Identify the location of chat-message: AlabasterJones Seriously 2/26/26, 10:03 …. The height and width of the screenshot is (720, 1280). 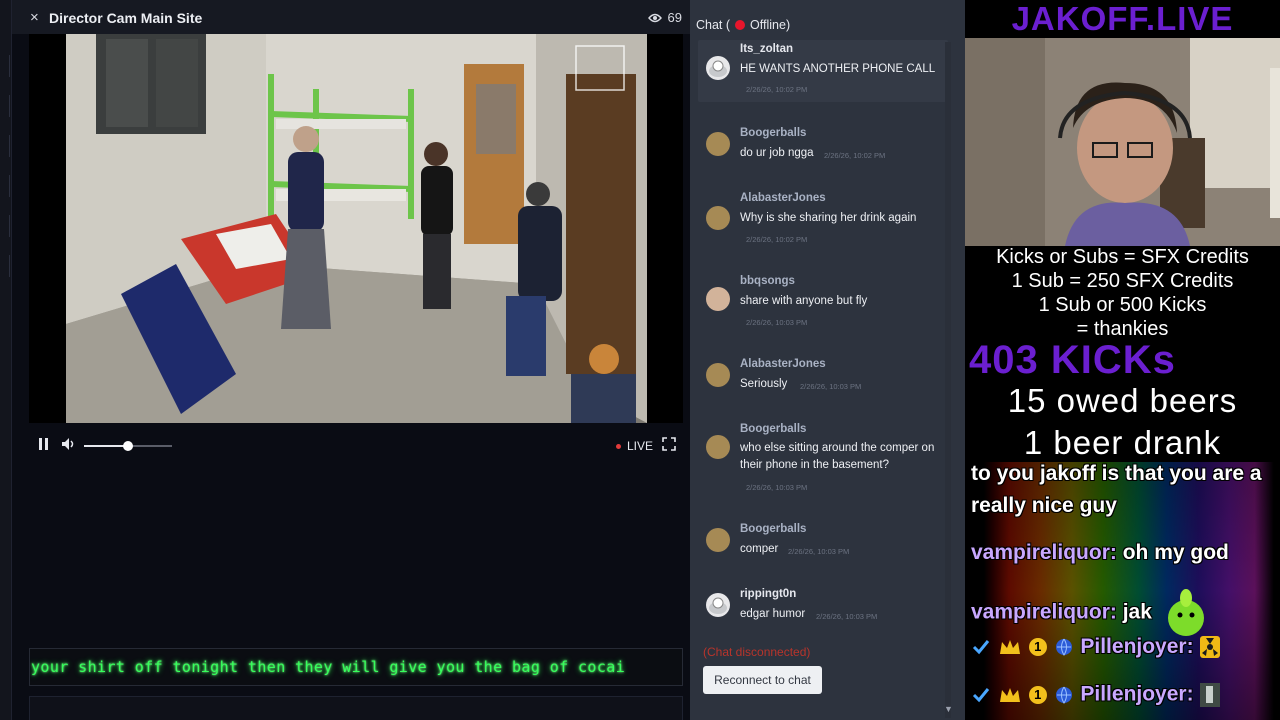
(823, 376).